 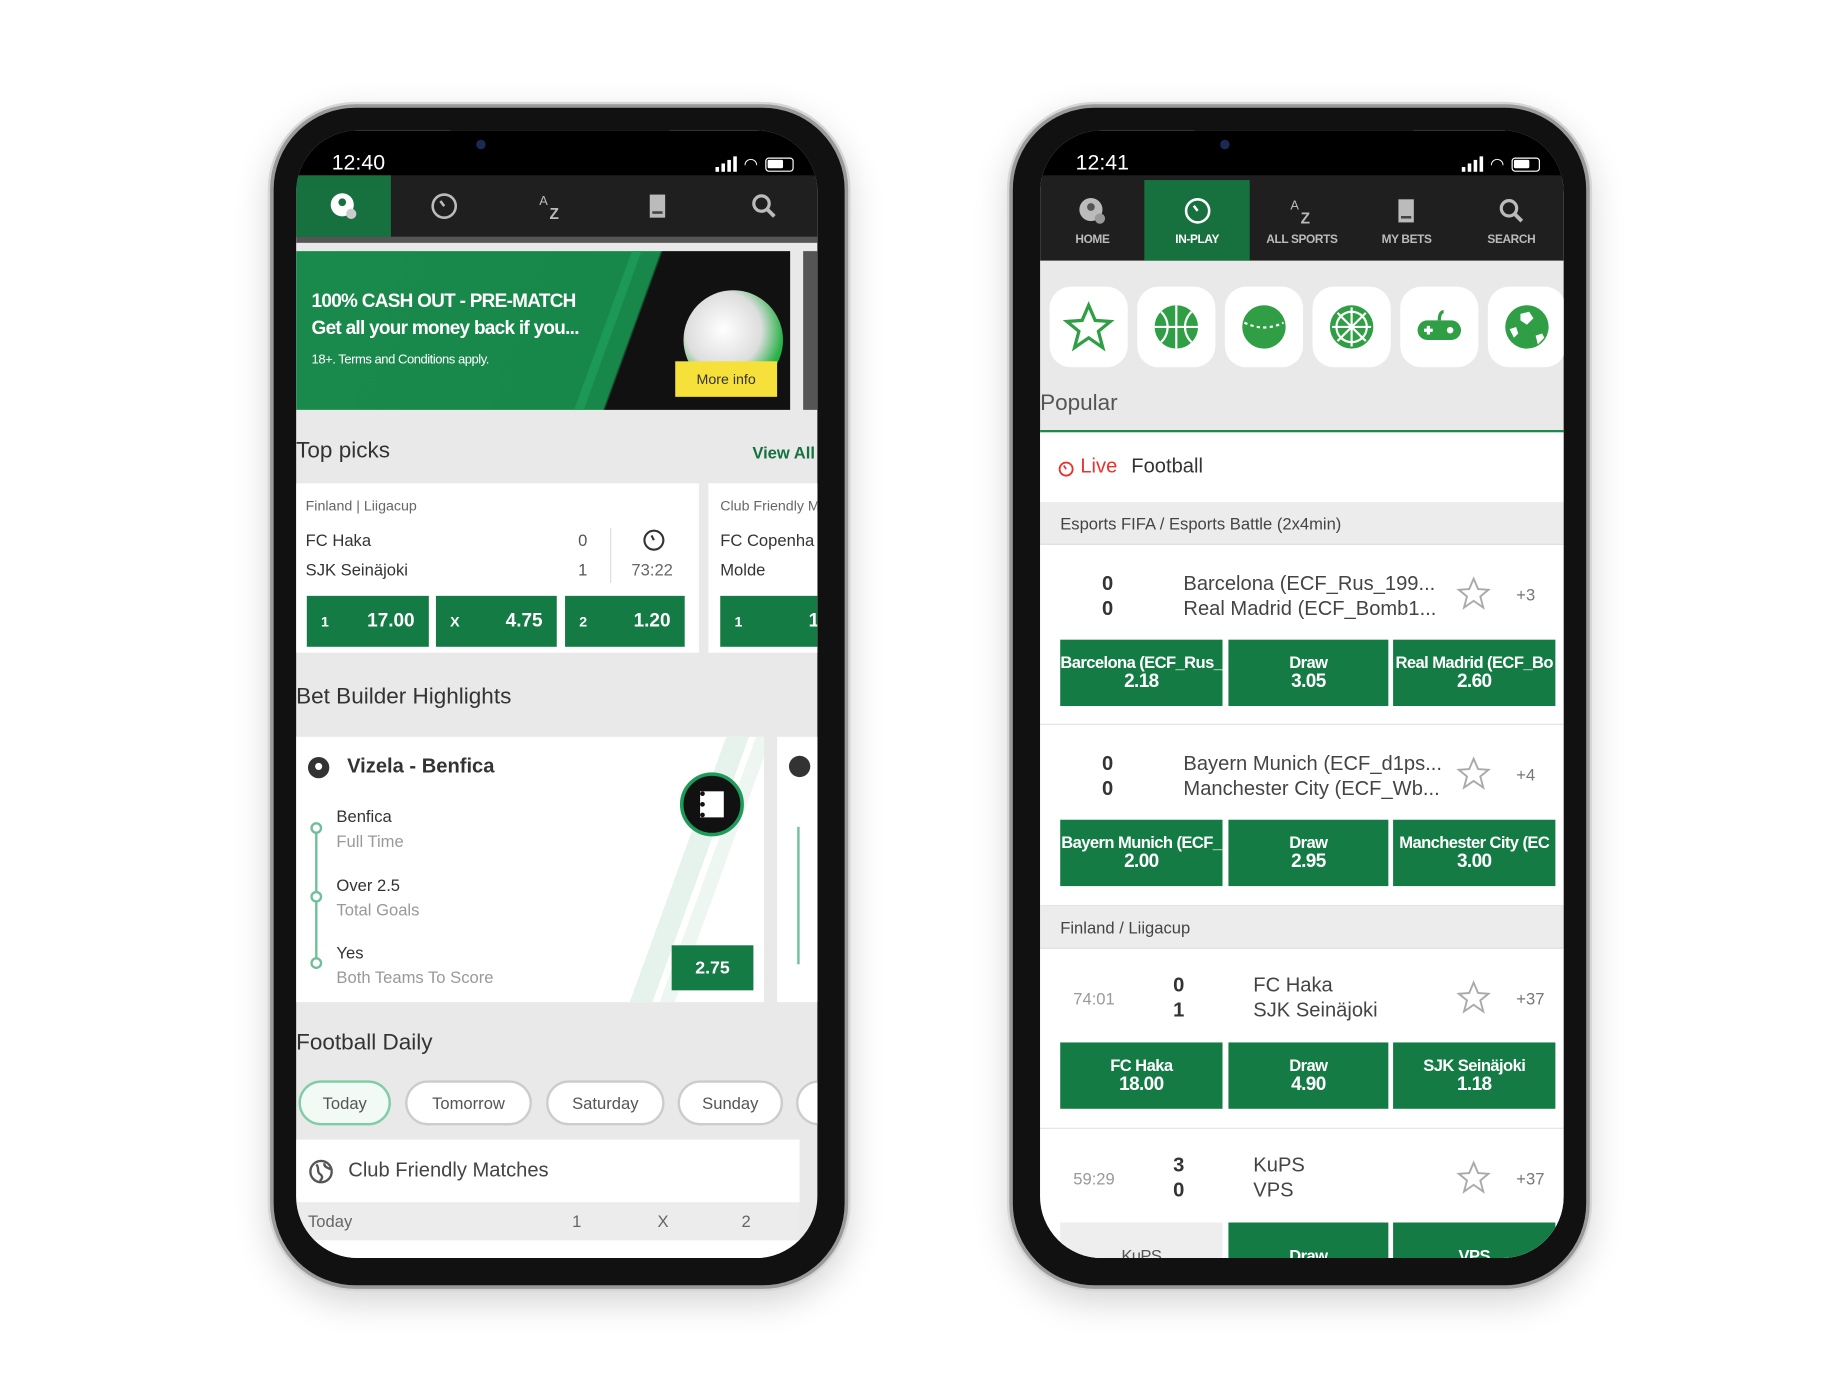 I want to click on odds-button-home: 11., so click(x=769, y=621).